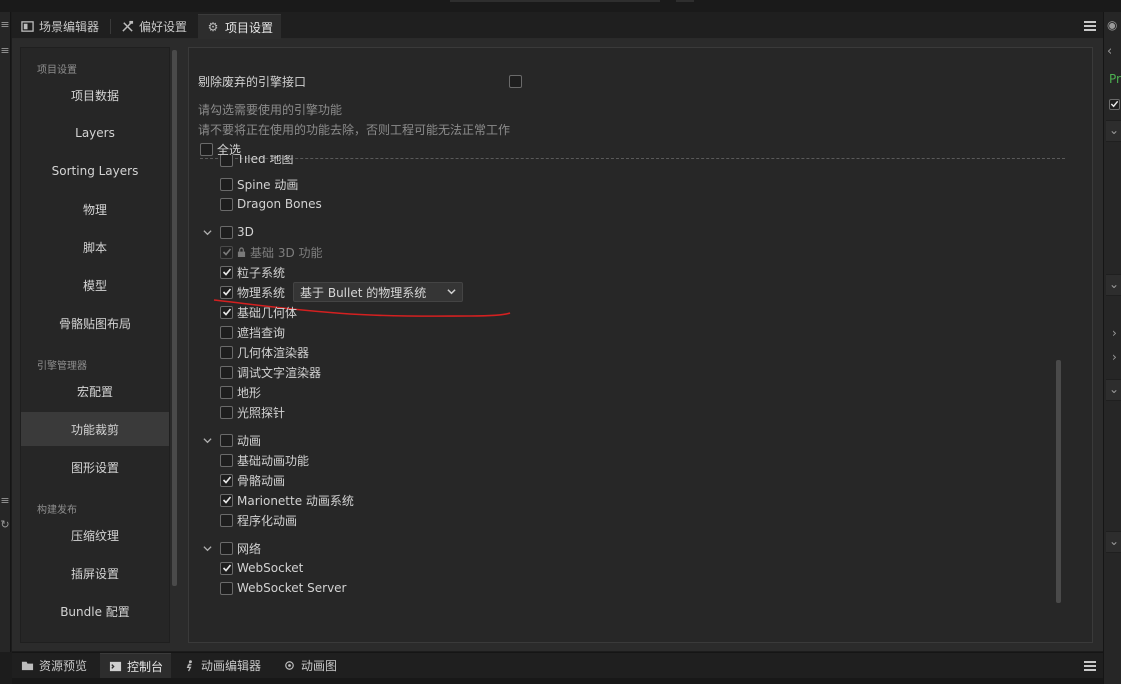 The height and width of the screenshot is (684, 1121). Describe the element at coordinates (69, 27) in the screenshot. I see `tab-label: 场景编辑器` at that location.